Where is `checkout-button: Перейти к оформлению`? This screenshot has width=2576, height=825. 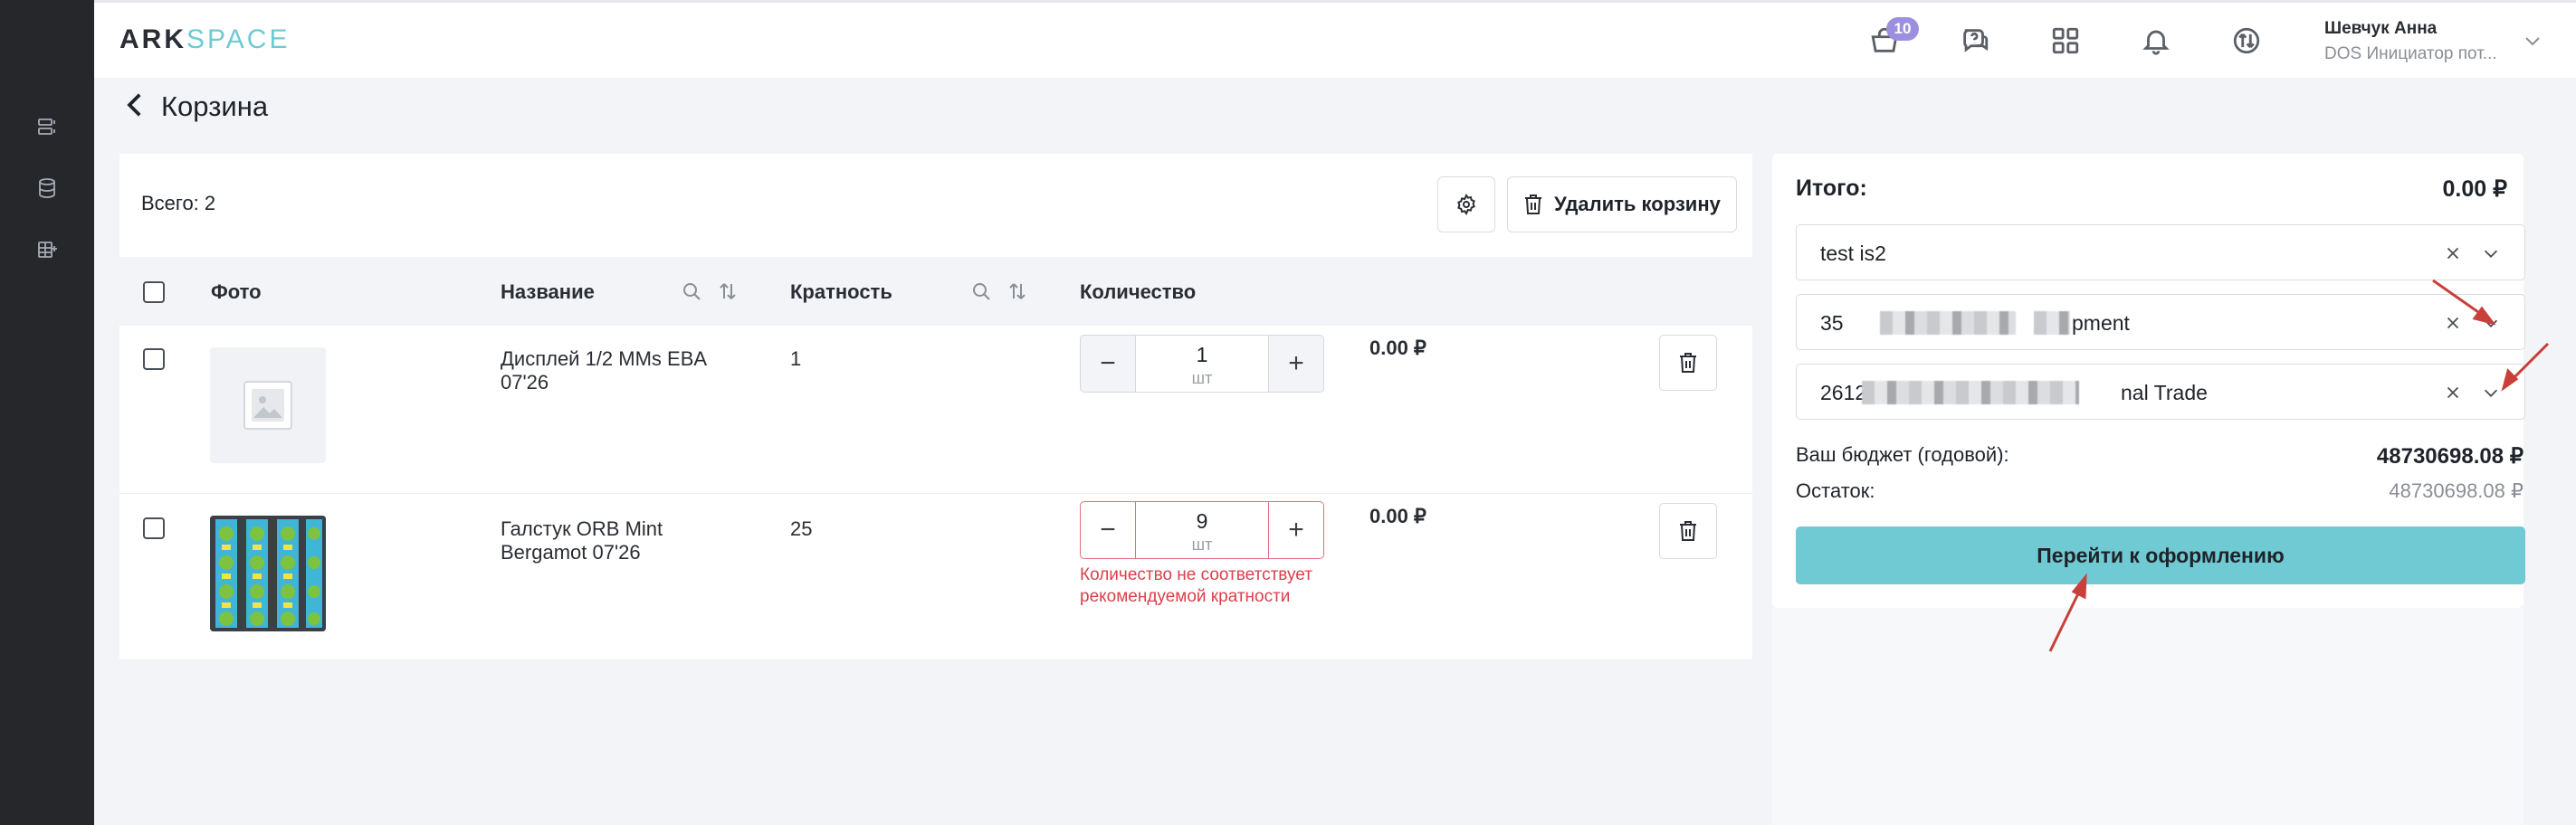
checkout-button: Перейти к оформлению is located at coordinates (2161, 555).